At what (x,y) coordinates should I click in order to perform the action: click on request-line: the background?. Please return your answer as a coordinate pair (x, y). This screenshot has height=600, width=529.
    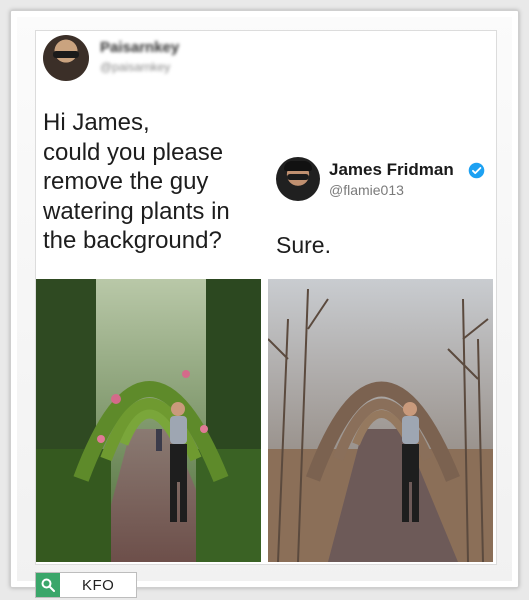
    Looking at the image, I should click on (132, 240).